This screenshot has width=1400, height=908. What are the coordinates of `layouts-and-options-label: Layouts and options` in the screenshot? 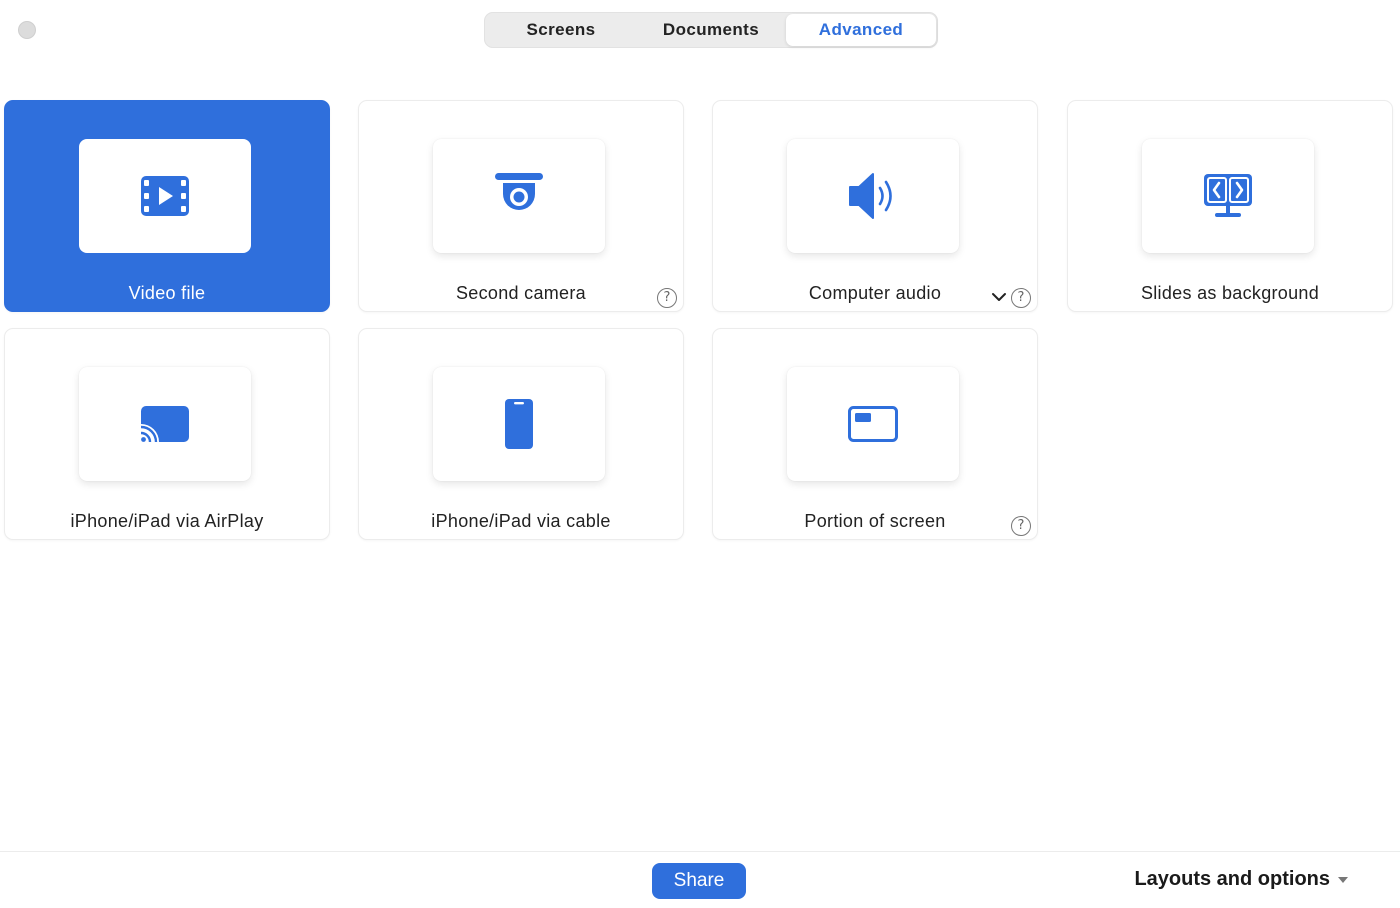 It's located at (1232, 879).